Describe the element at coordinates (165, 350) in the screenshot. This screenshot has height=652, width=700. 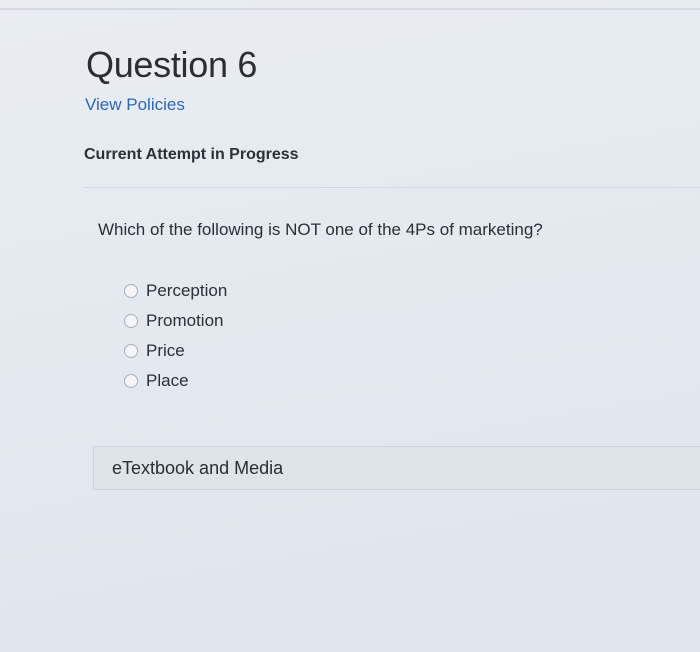
I see `option-label: Price` at that location.